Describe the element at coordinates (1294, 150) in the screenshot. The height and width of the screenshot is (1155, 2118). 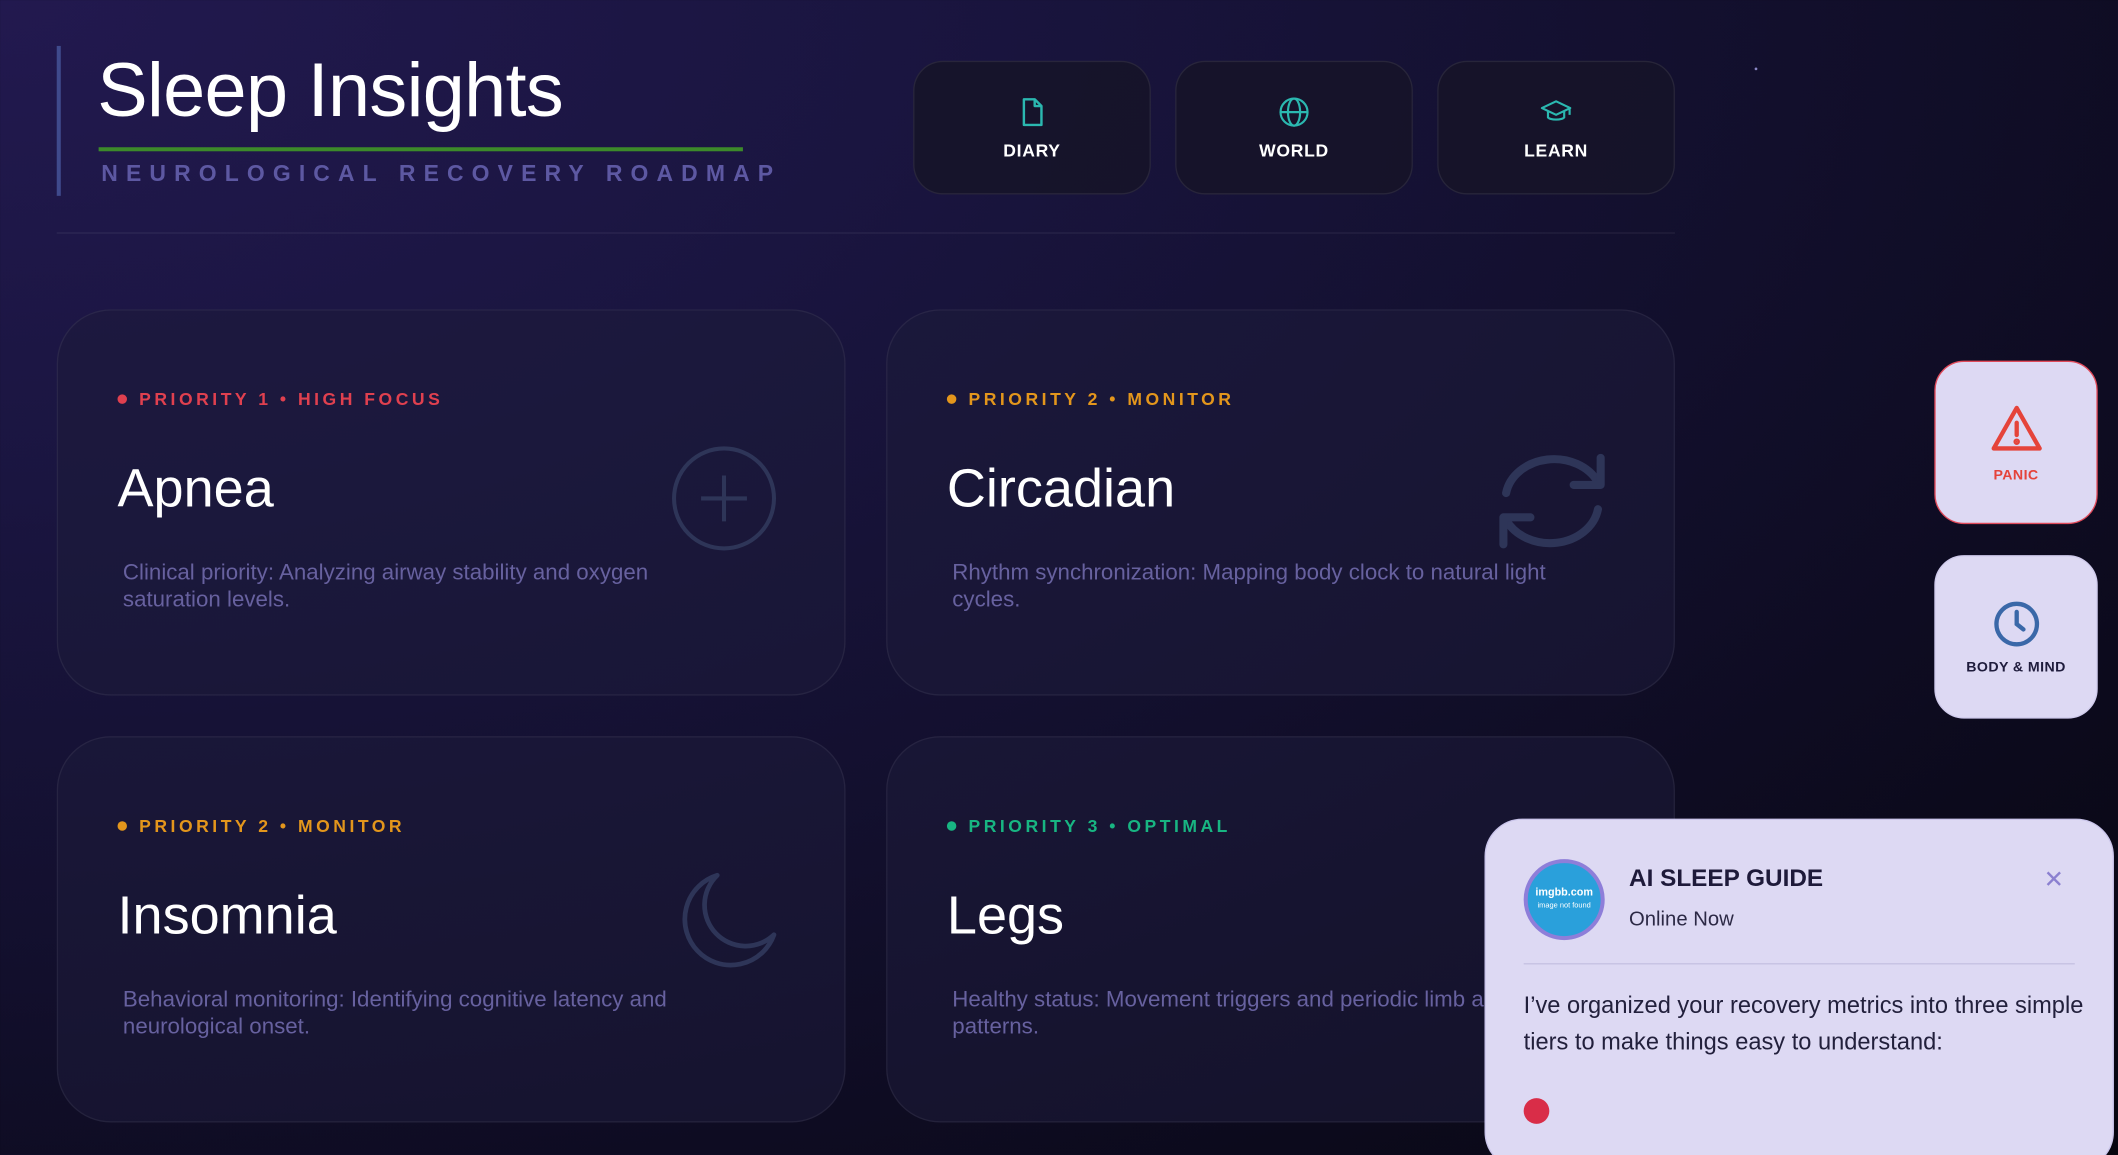
I see `nav-world-label: WORLD` at that location.